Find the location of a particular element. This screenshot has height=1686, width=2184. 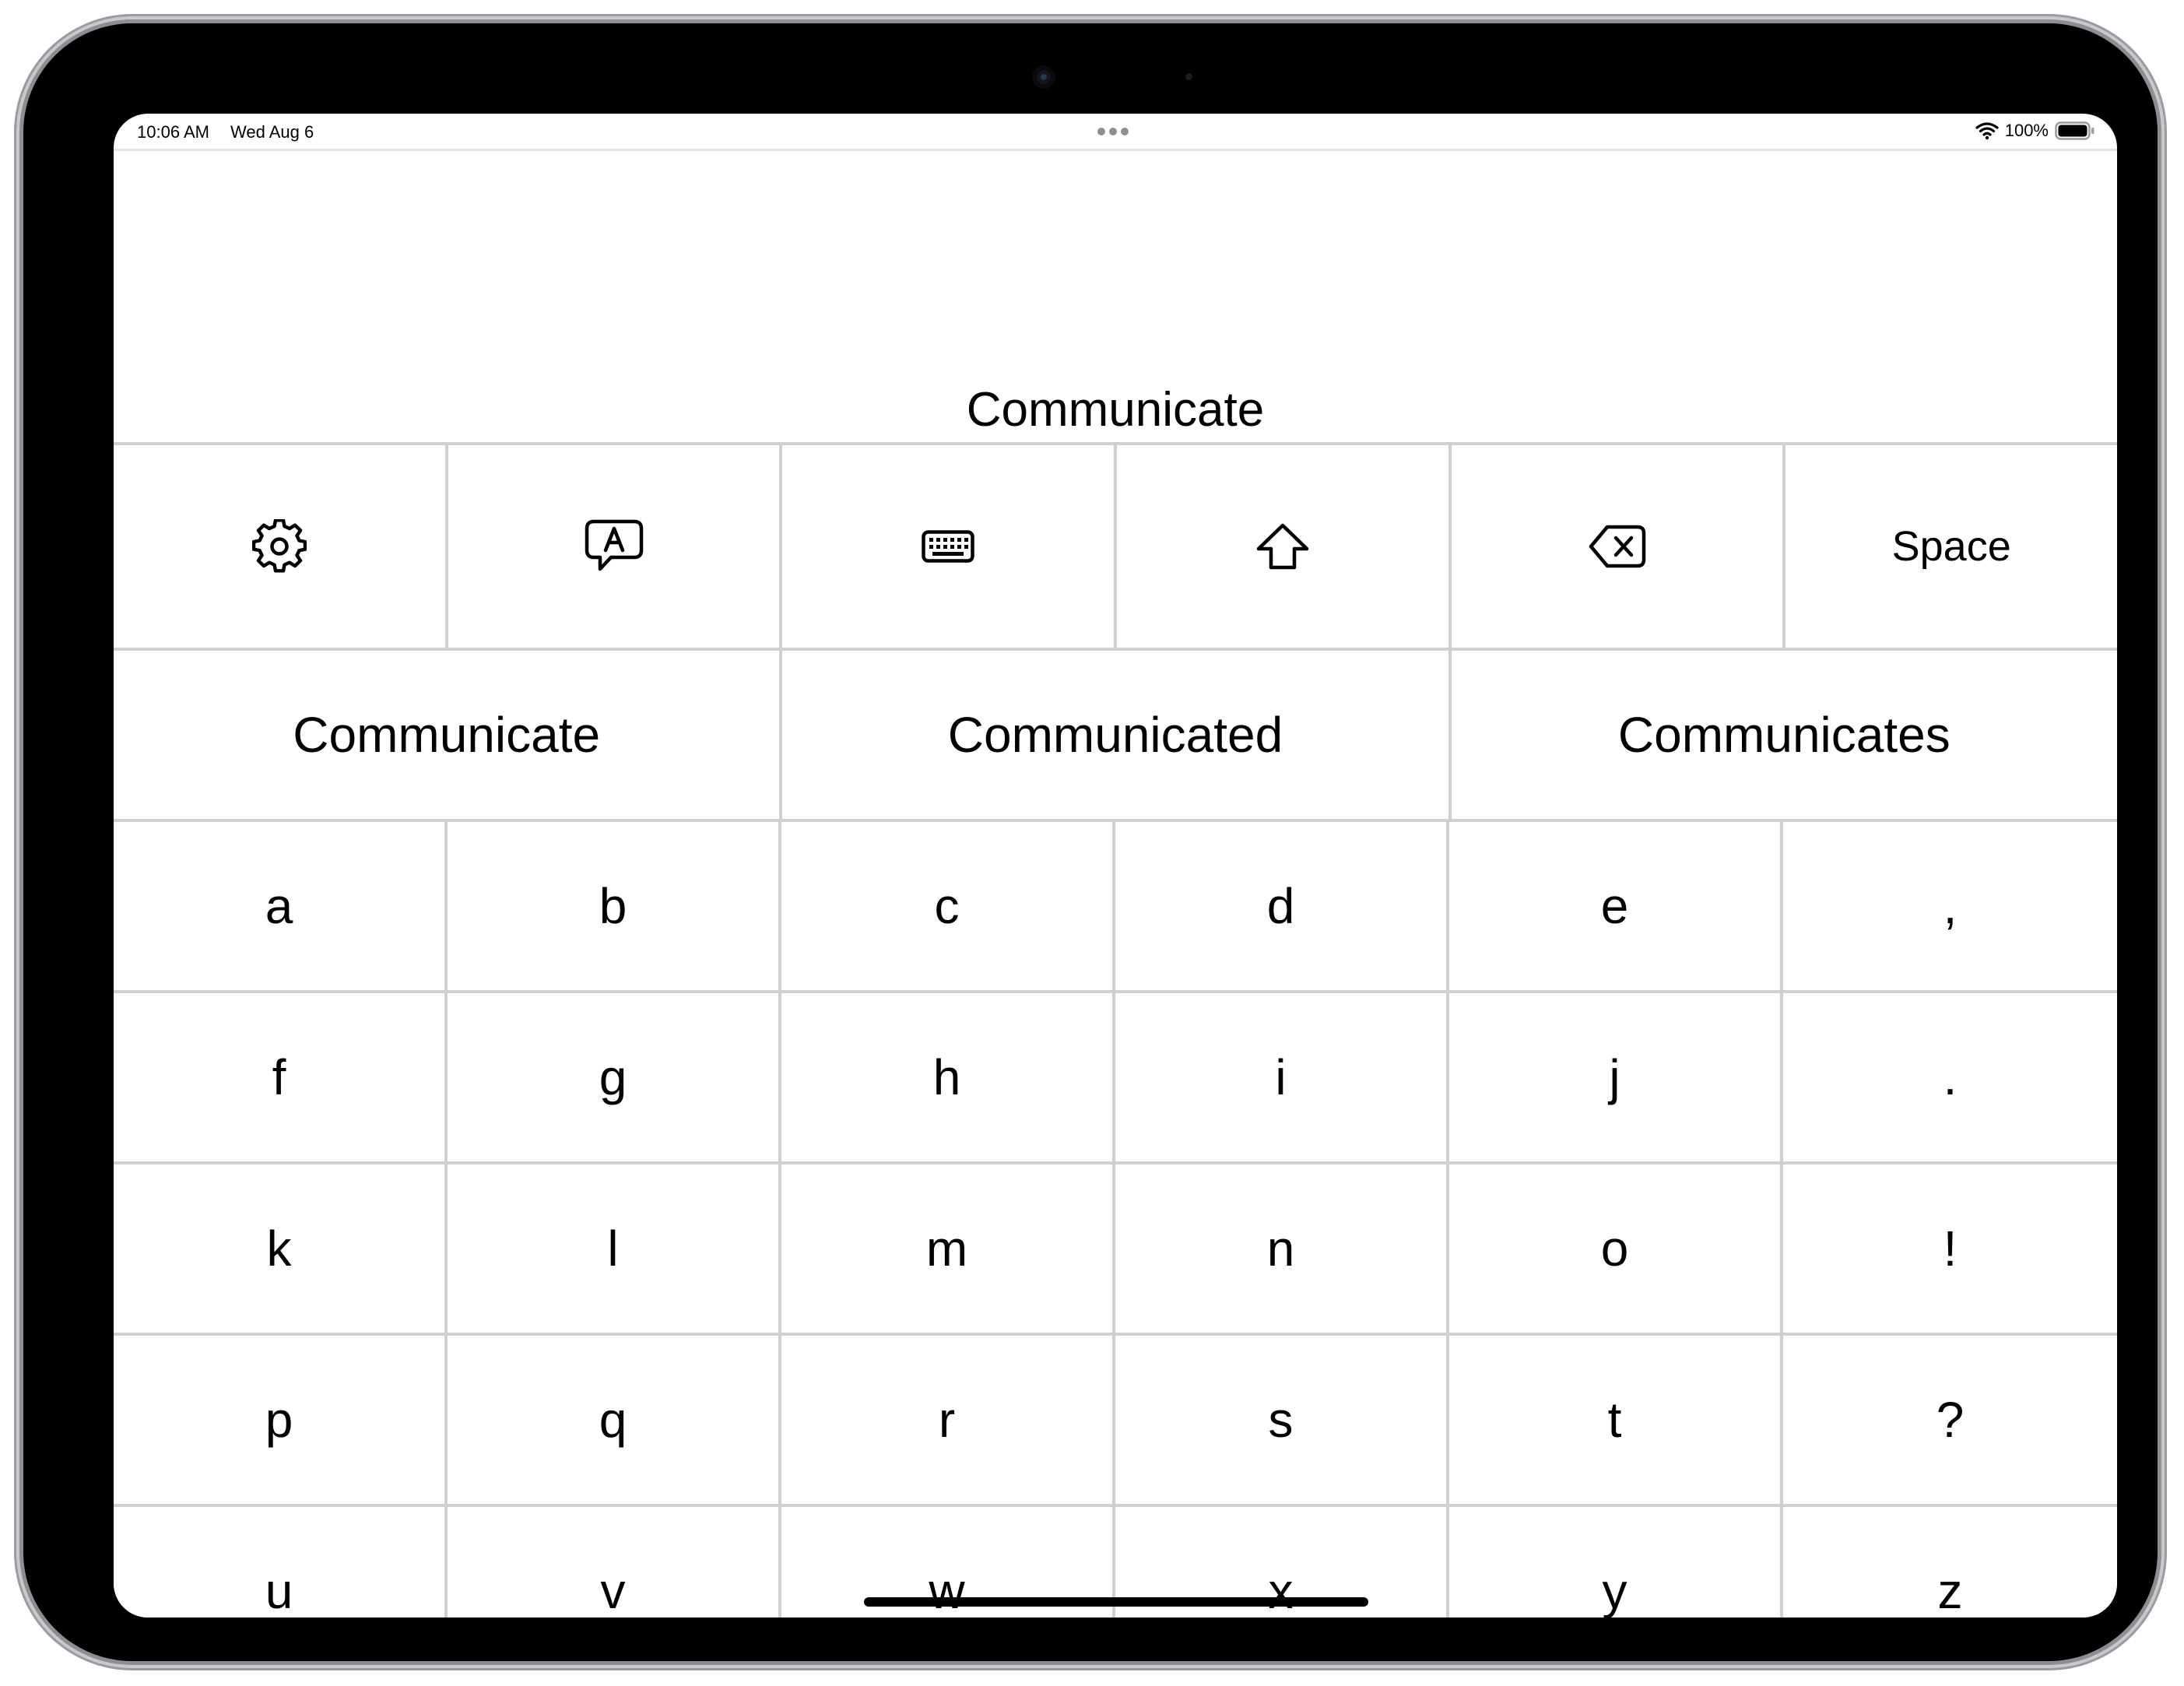

suggestion-label: Communicated is located at coordinates (1115, 735).